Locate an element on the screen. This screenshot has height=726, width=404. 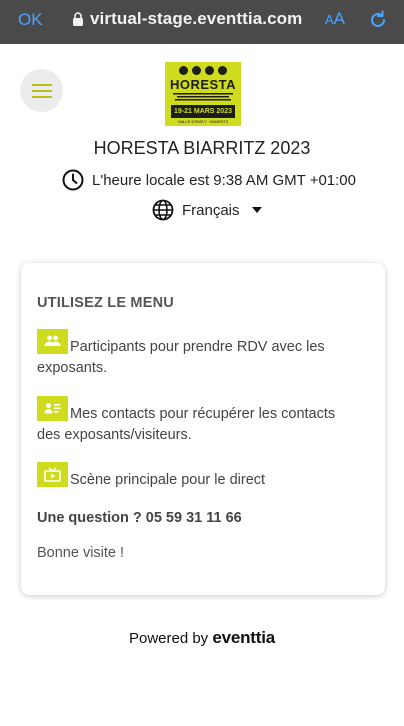
logo-date: 19-21 MARS 2023 is located at coordinates (203, 111).